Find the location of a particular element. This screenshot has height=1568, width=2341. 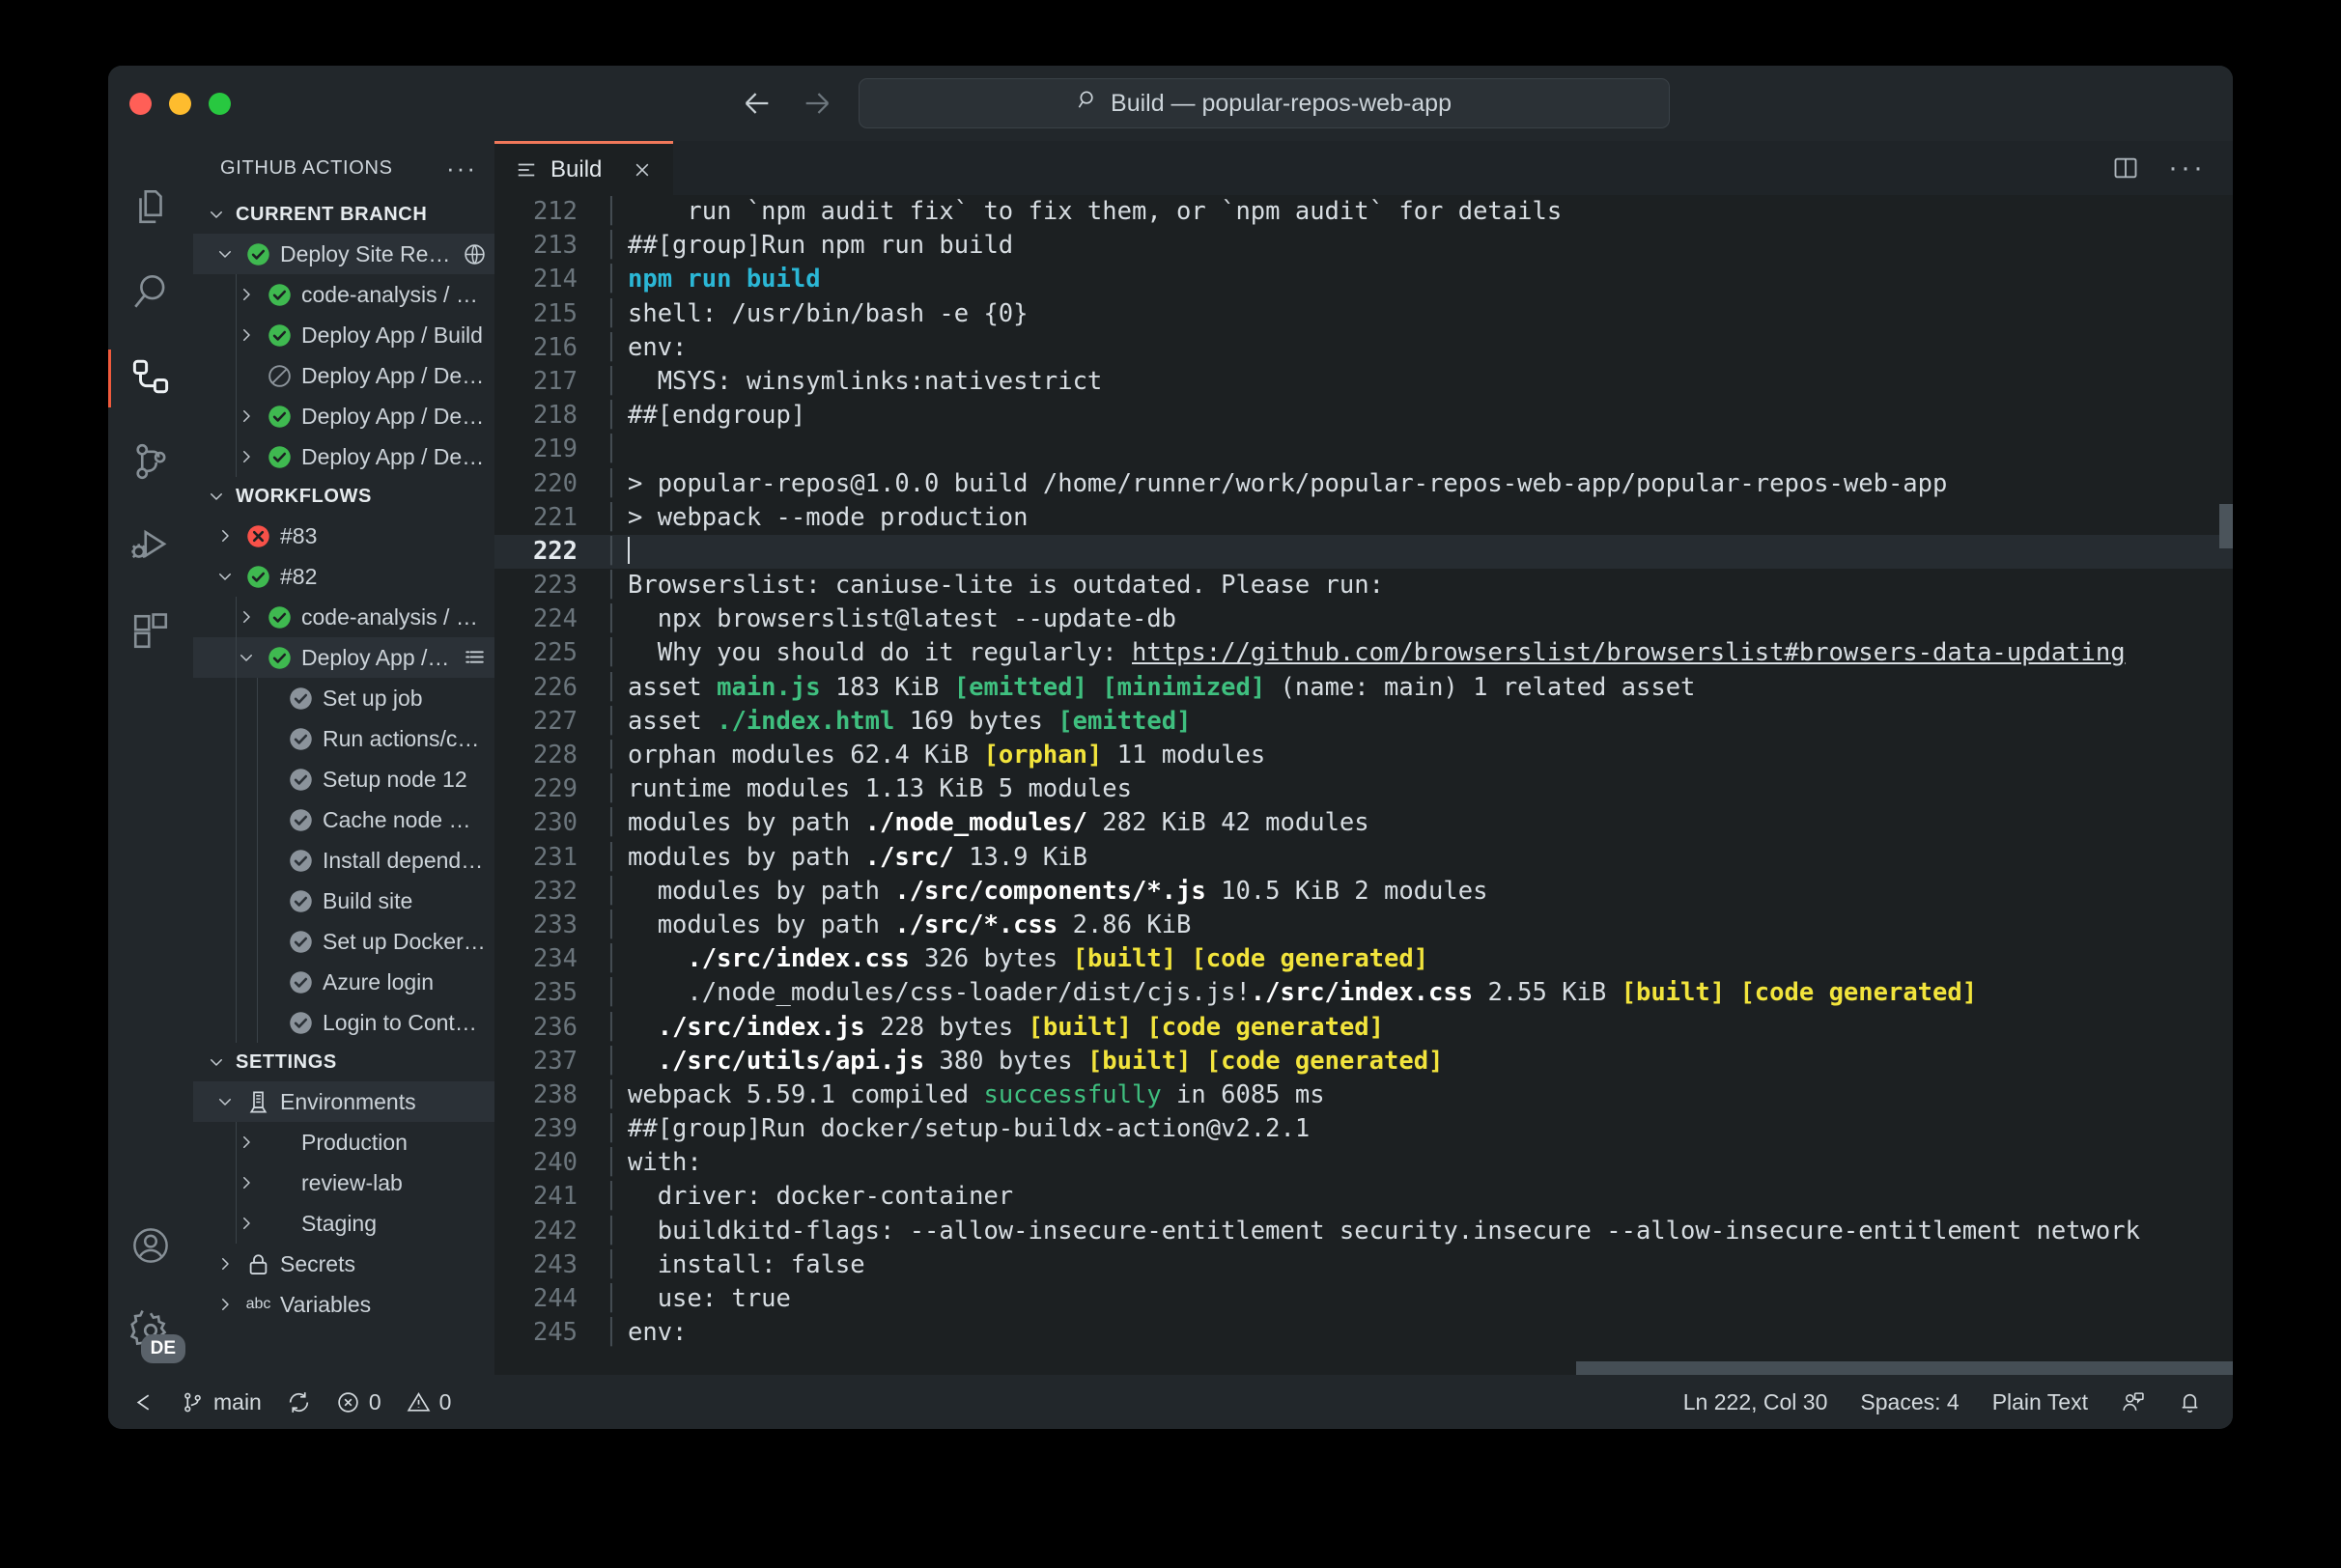

status-language-mode: Plain Text is located at coordinates (2040, 1402).